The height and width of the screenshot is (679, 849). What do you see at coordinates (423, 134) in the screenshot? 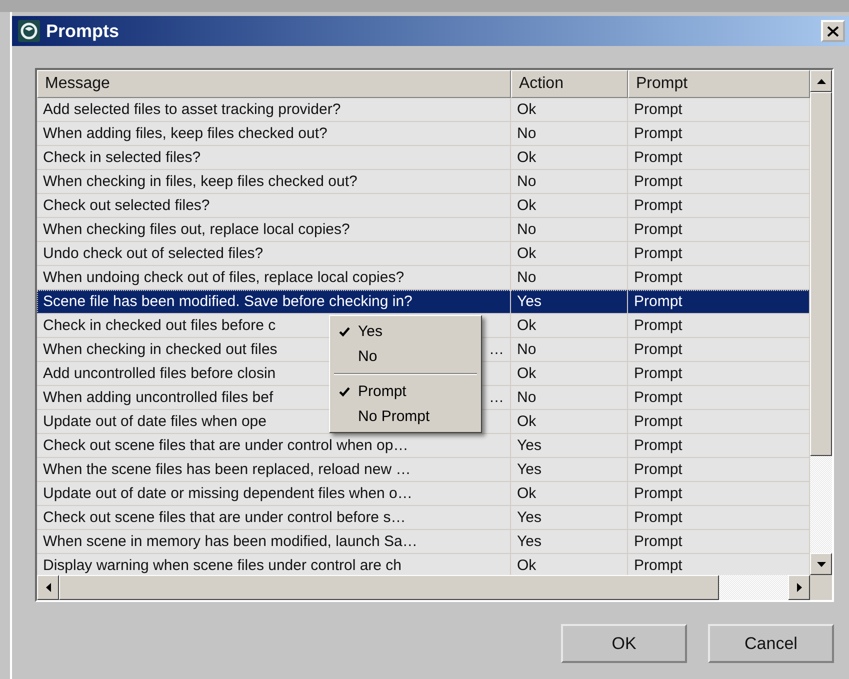
I see `table-row: When adding files, keep files checked out? No Prompt` at bounding box center [423, 134].